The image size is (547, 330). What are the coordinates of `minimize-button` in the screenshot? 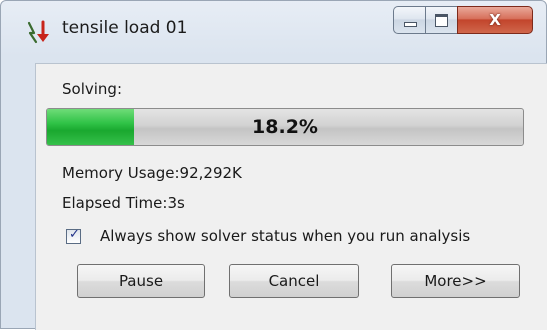 It's located at (409, 20).